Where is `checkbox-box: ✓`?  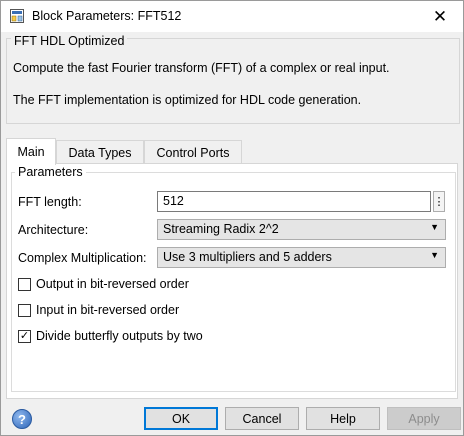
checkbox-box: ✓ is located at coordinates (24, 336).